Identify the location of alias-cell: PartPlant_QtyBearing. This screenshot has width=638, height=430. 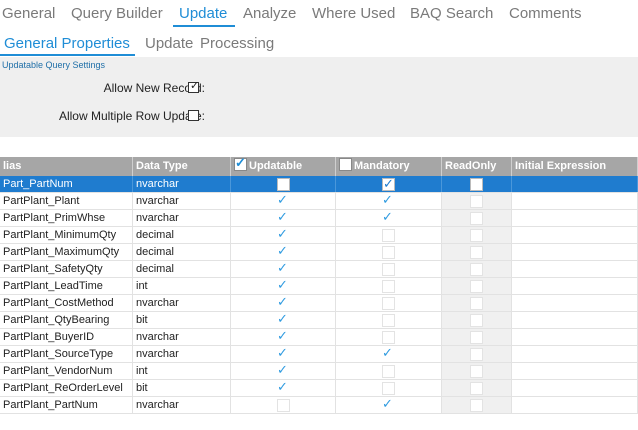
(66, 320).